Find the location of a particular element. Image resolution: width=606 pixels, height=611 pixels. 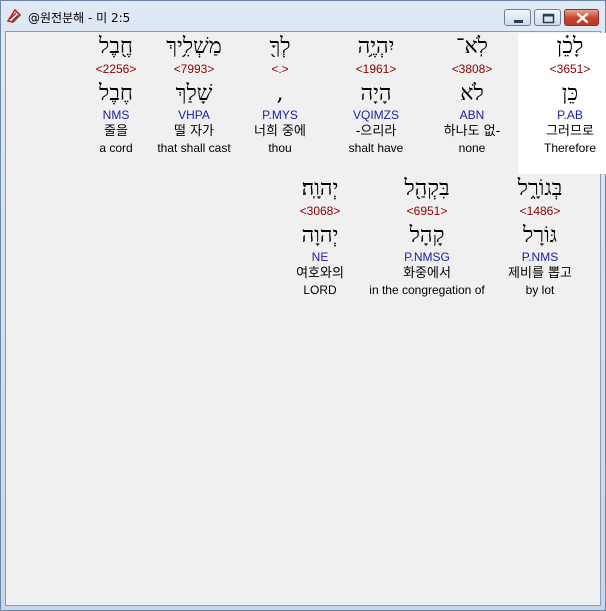

hebrew-word: חֶ֖בֶל is located at coordinates (116, 46).